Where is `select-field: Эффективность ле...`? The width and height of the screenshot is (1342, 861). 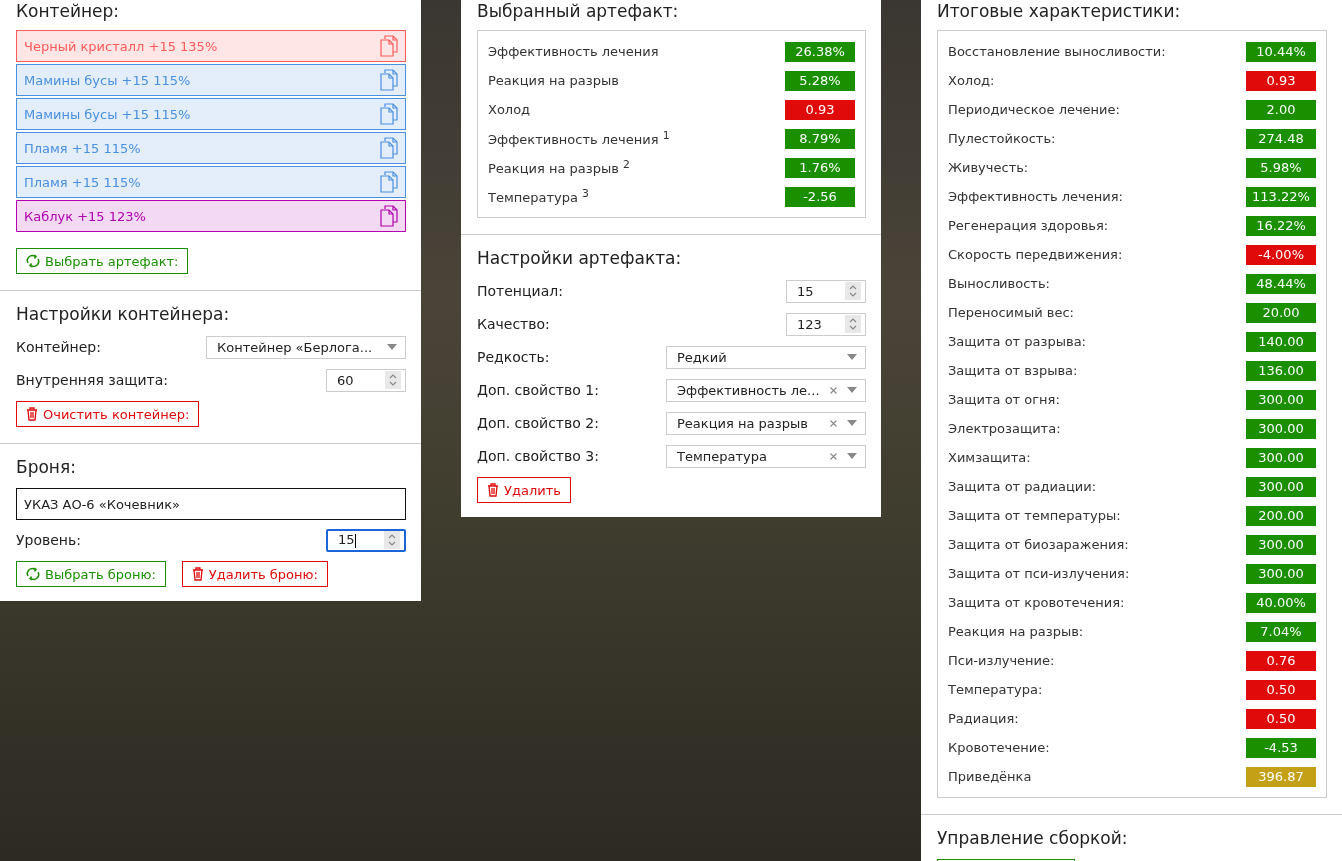
select-field: Эффективность ле... is located at coordinates (766, 390).